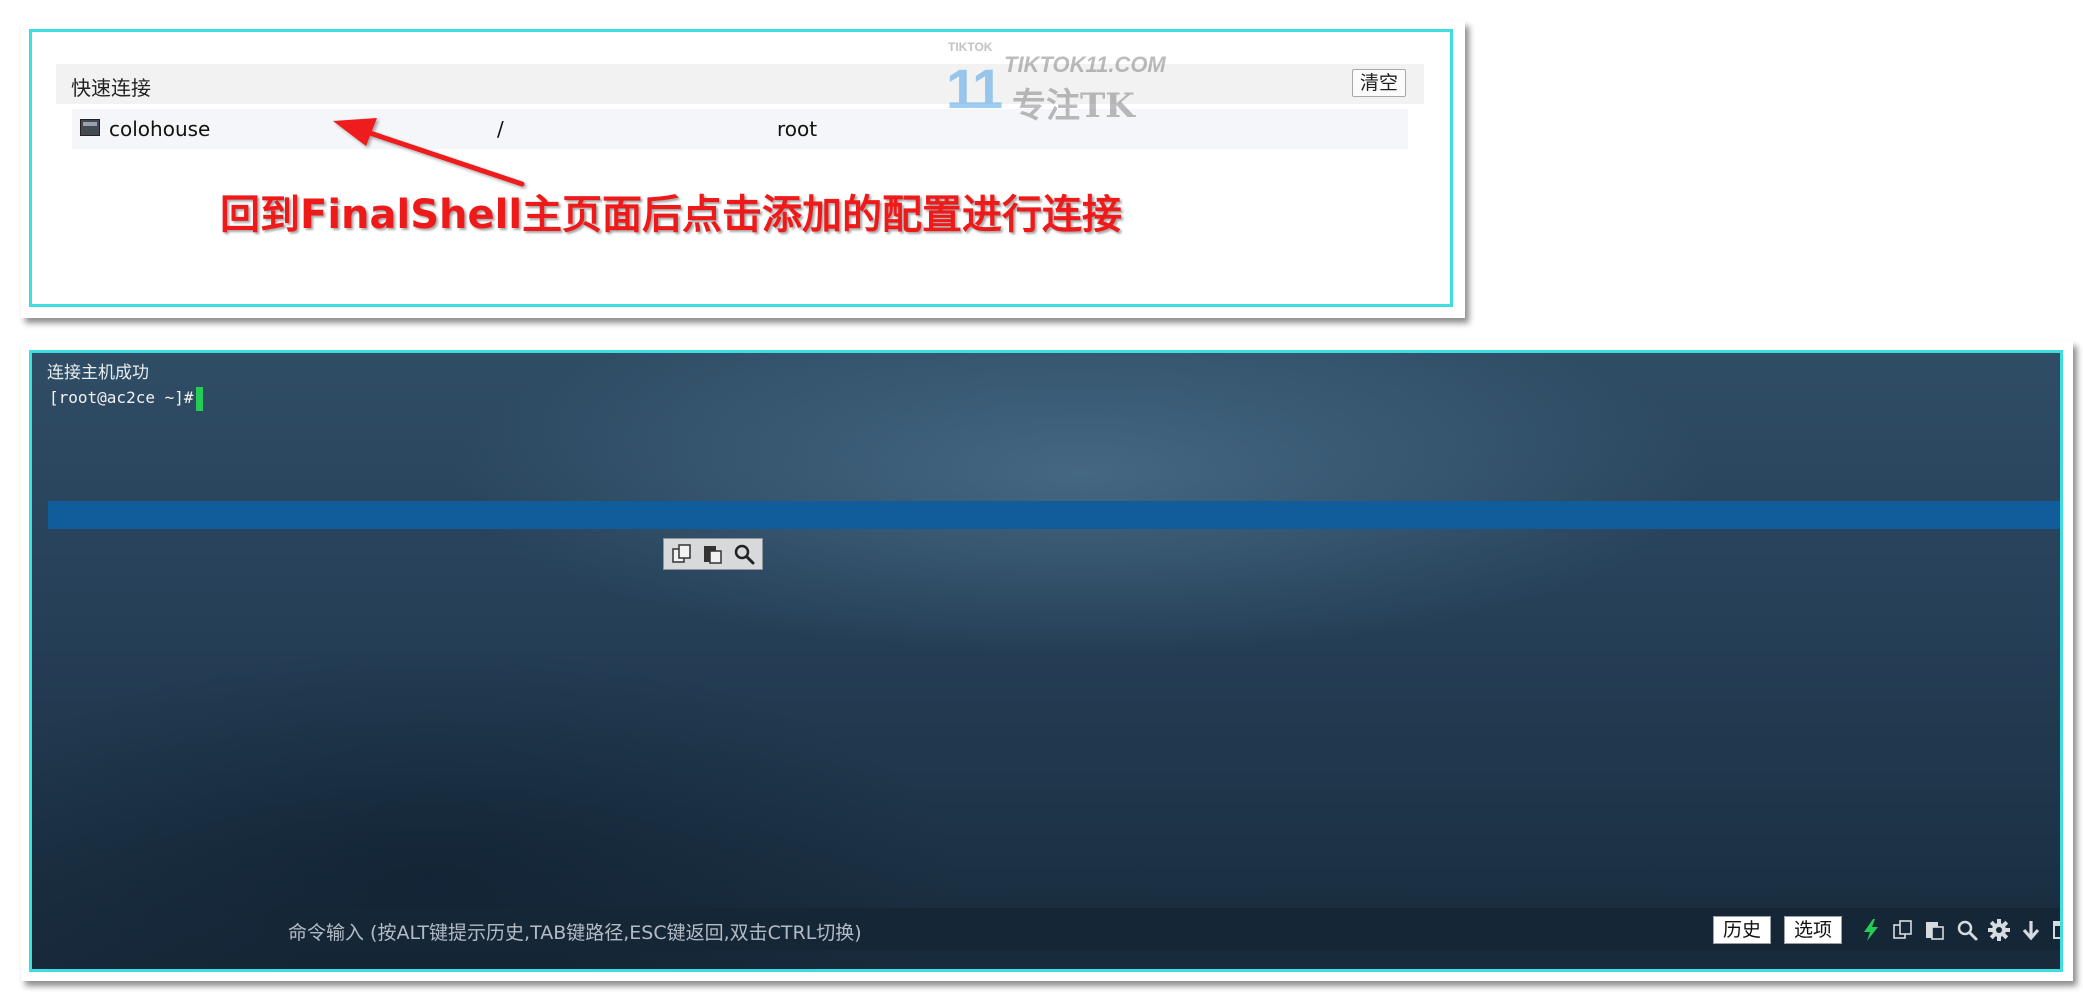 The height and width of the screenshot is (997, 2083). I want to click on terminal-icon, so click(90, 127).